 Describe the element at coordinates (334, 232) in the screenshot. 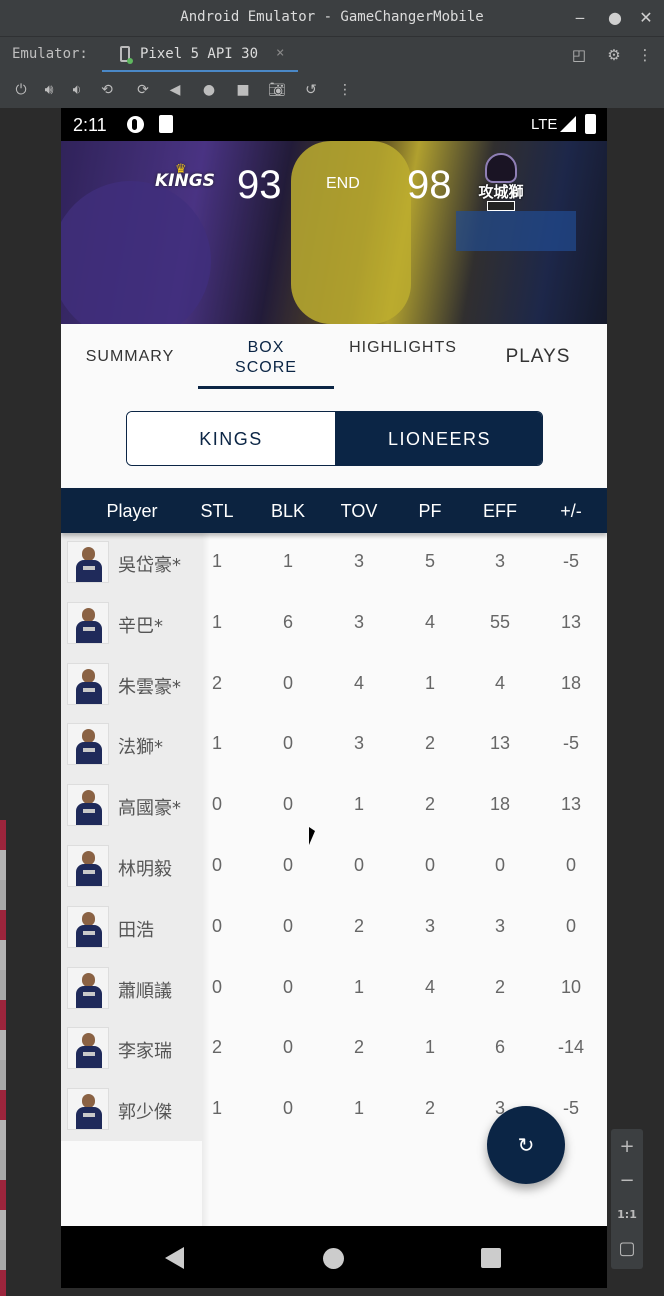

I see `game-header: ♛ KINGS 93 END 98 攻城獅` at that location.